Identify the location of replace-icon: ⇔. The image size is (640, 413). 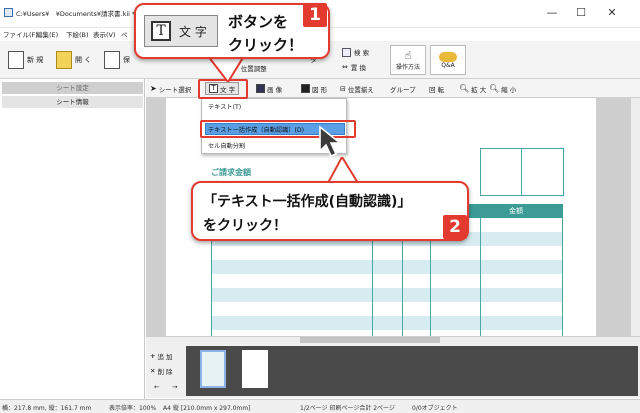
(345, 67).